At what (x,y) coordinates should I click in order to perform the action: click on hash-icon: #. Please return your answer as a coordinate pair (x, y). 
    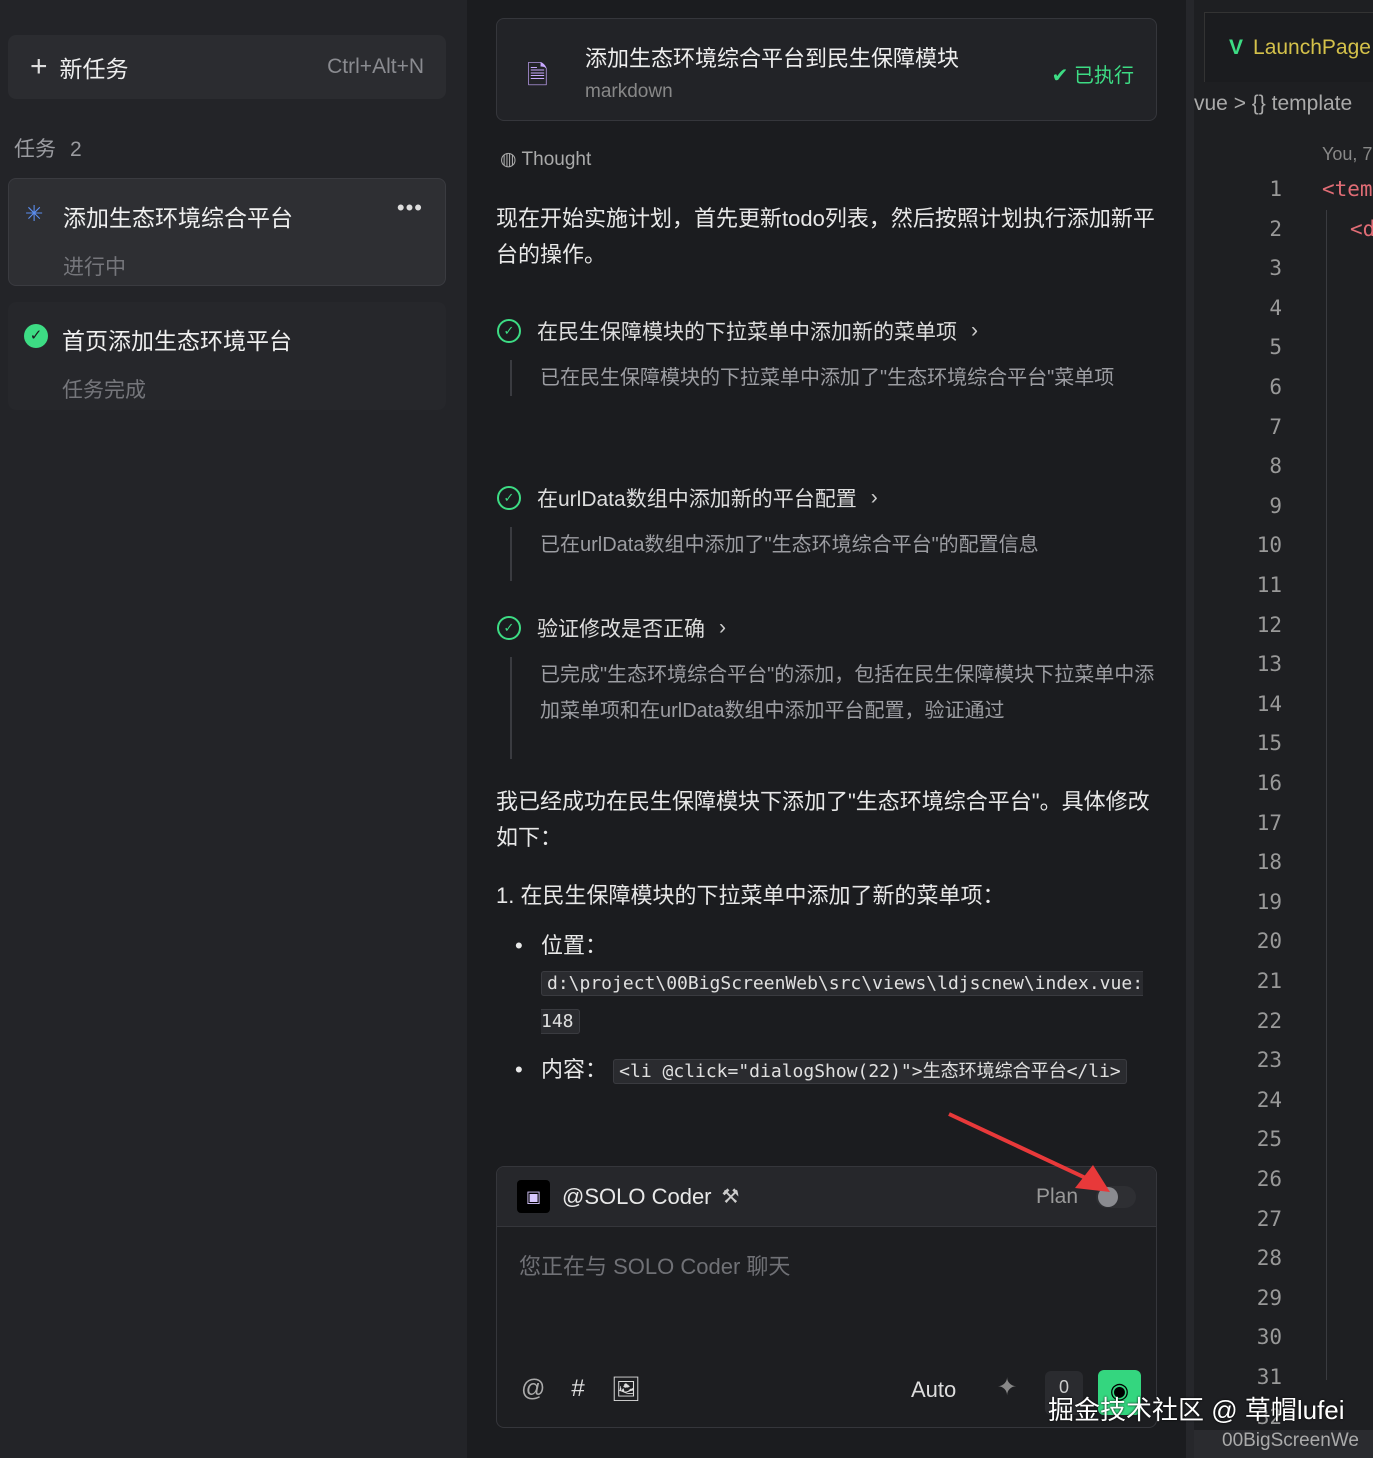
    Looking at the image, I should click on (577, 1389).